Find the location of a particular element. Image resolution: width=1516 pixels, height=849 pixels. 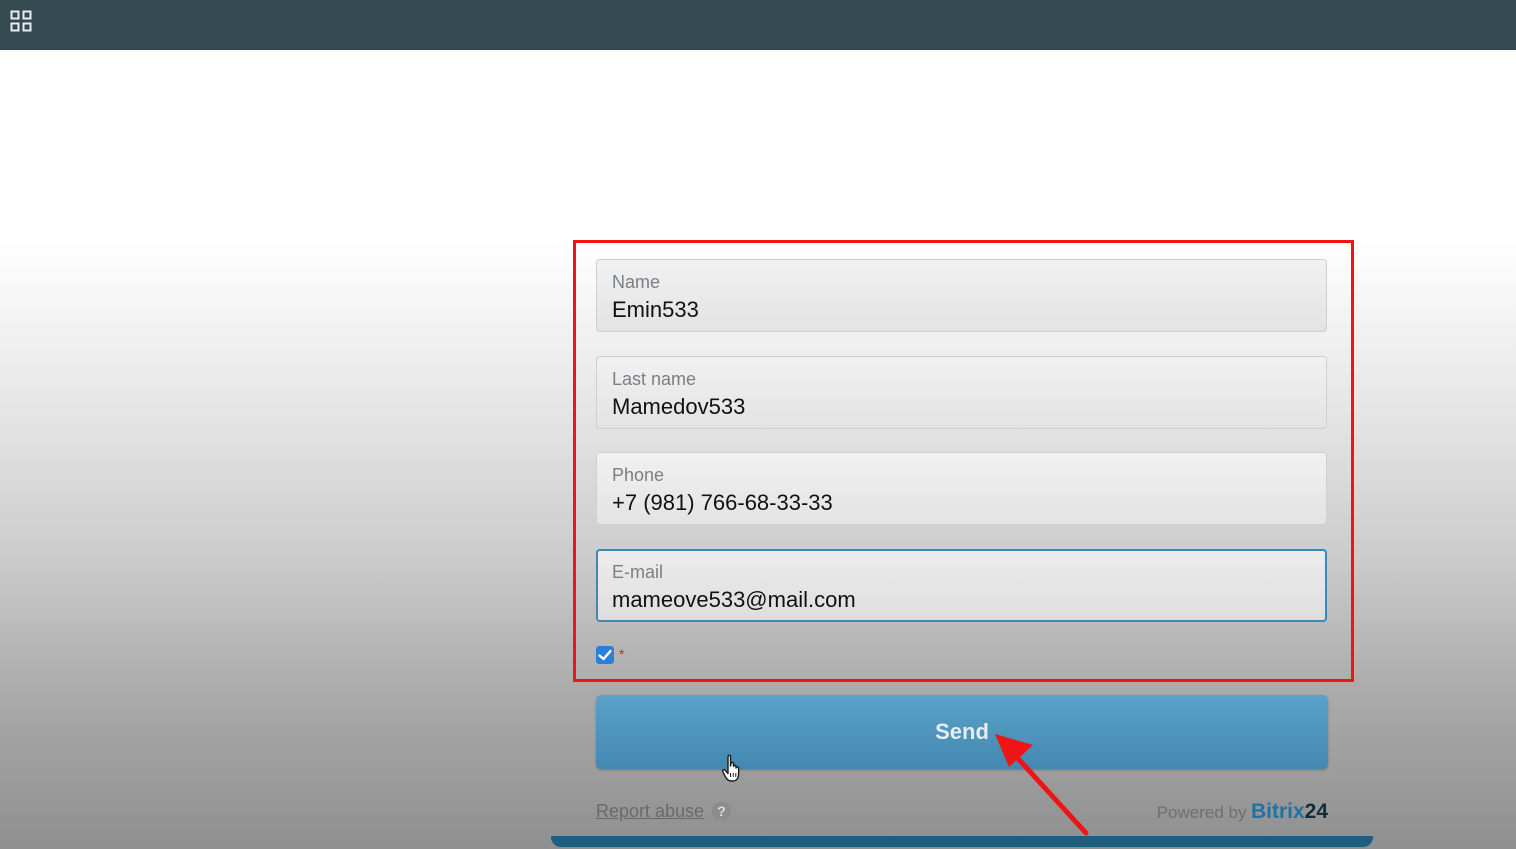

form-bottom-border is located at coordinates (962, 841).